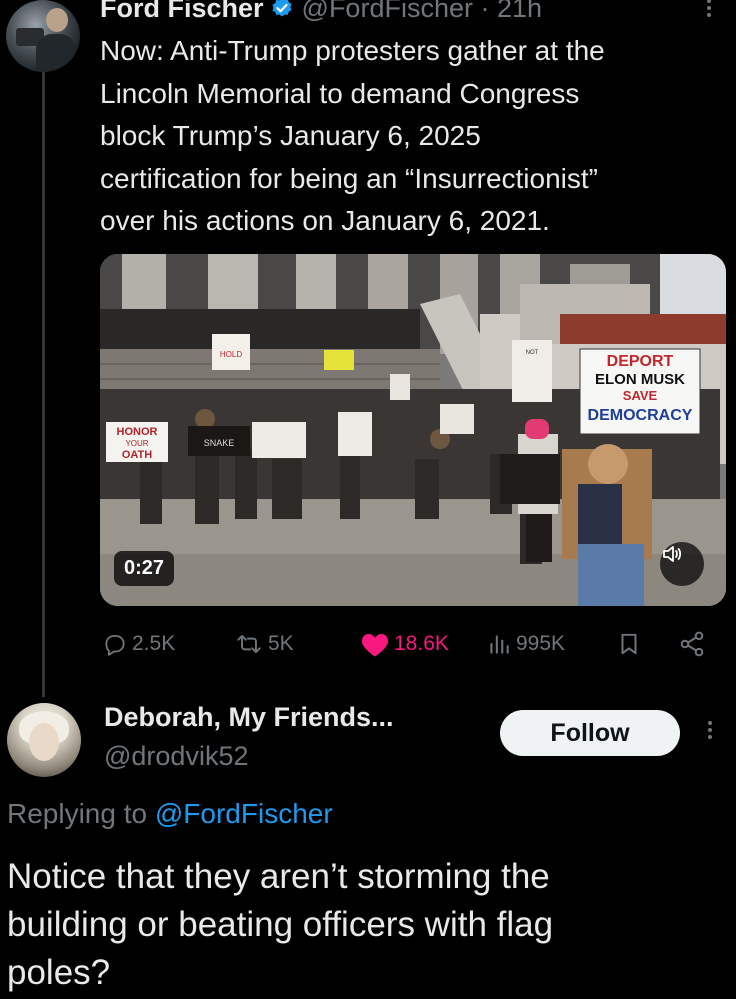  I want to click on ford-fischer-avatar, so click(43, 36).